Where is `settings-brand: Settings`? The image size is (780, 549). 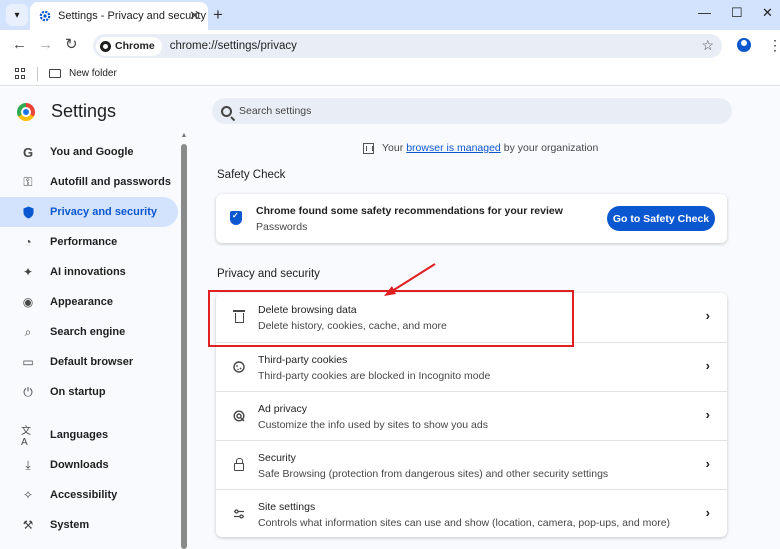 settings-brand: Settings is located at coordinates (66, 111).